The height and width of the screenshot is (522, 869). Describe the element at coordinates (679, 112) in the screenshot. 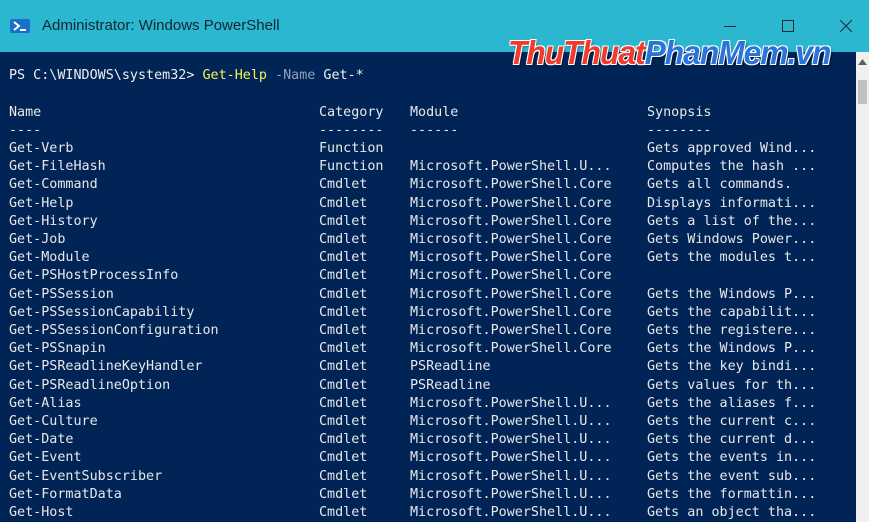

I see `column-header-synopsis: Synopsis` at that location.